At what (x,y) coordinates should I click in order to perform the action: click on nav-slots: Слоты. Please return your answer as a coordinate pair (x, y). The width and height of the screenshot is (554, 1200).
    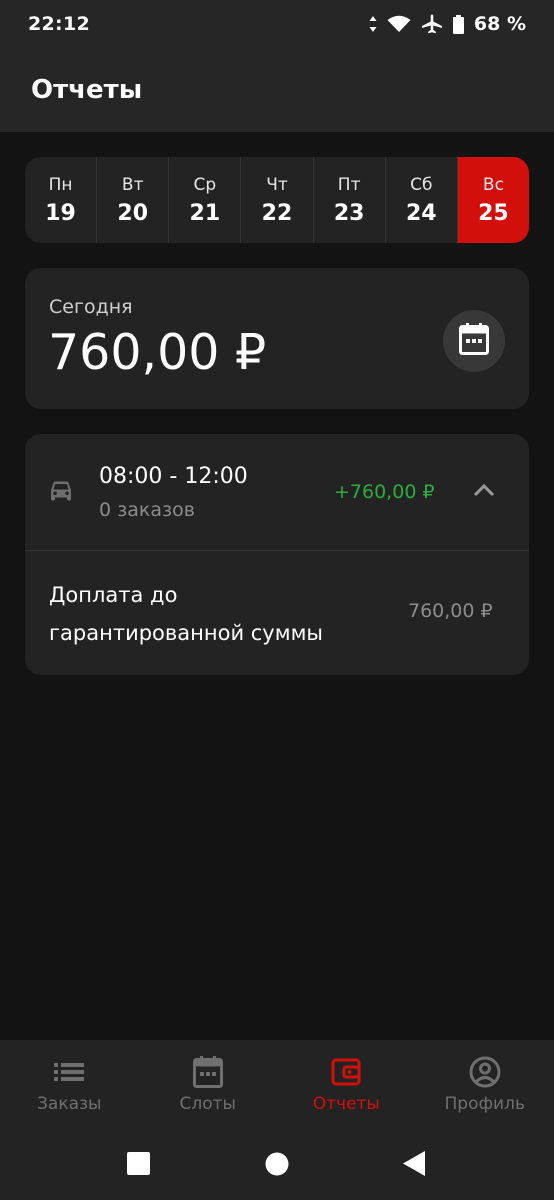
    Looking at the image, I should click on (208, 1086).